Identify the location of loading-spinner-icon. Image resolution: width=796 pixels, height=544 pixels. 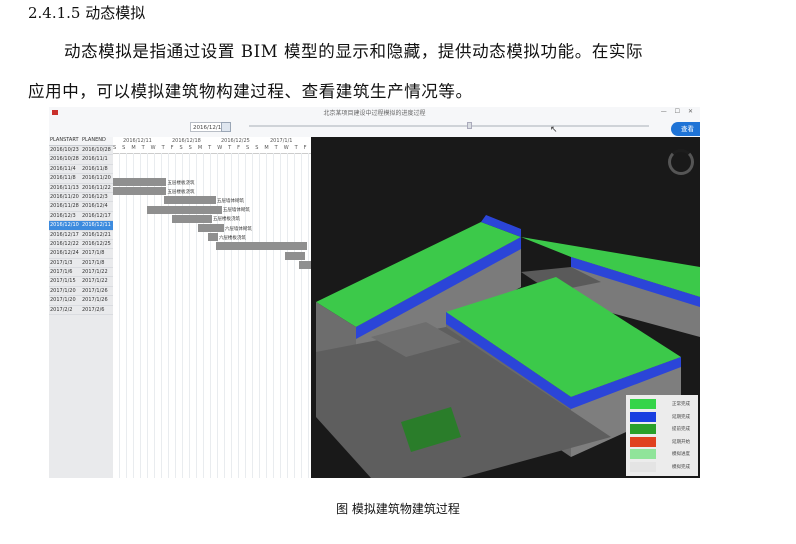
(681, 162).